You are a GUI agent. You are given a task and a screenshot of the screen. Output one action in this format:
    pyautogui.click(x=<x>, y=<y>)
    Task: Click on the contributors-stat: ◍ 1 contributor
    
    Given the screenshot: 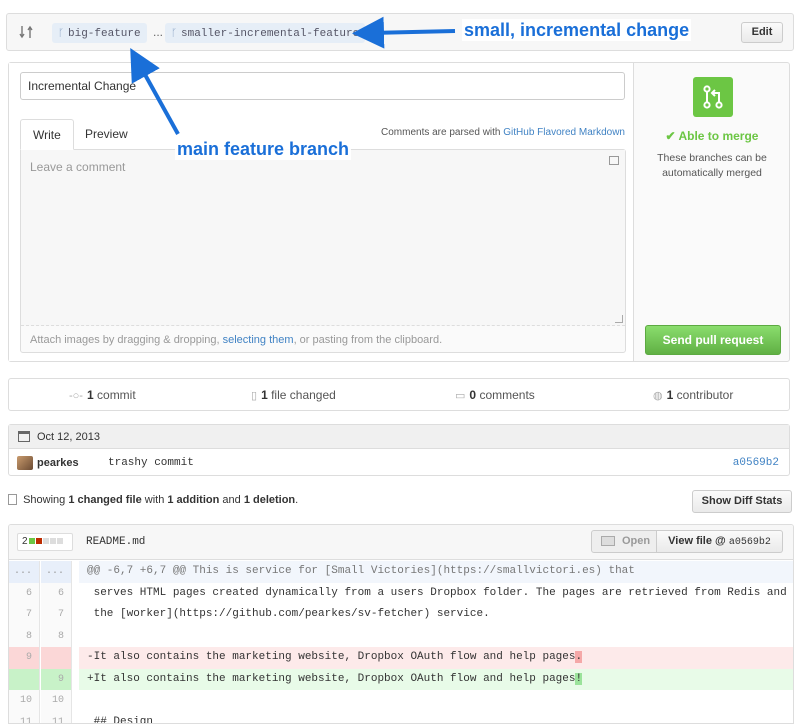 What is the action you would take?
    pyautogui.click(x=693, y=395)
    